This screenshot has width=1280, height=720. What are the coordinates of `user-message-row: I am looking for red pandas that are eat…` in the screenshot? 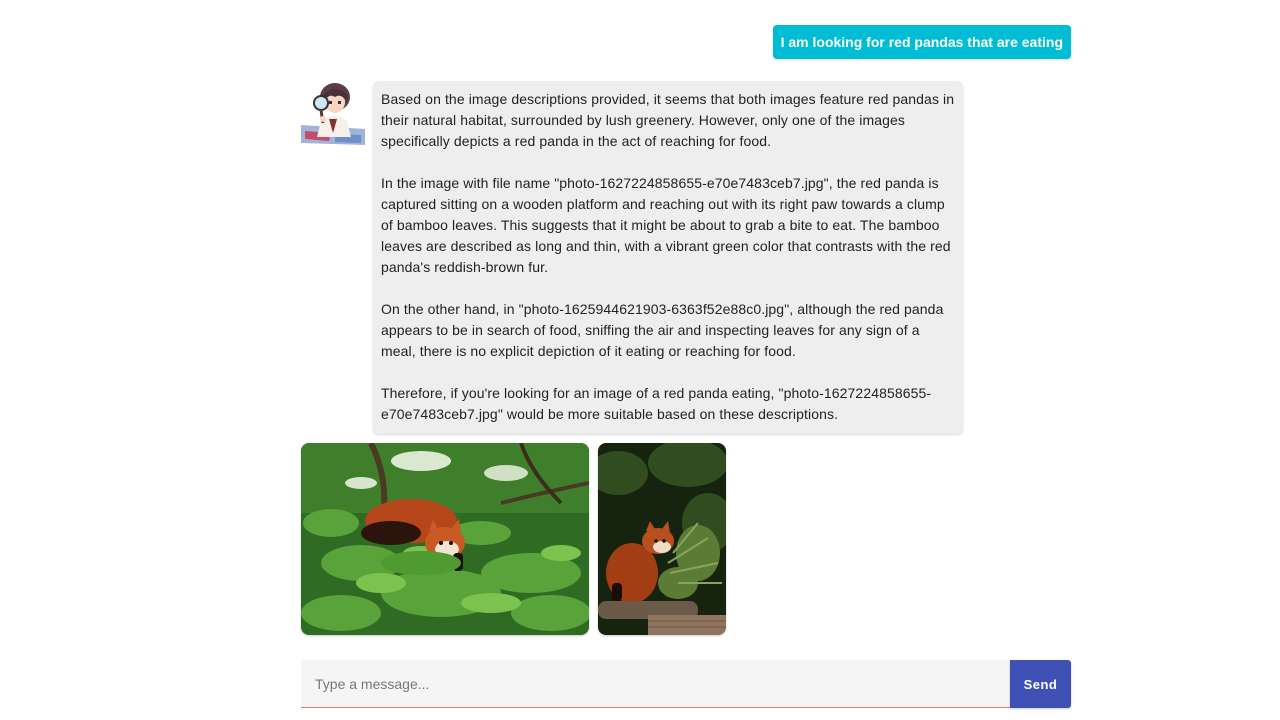 It's located at (921, 42).